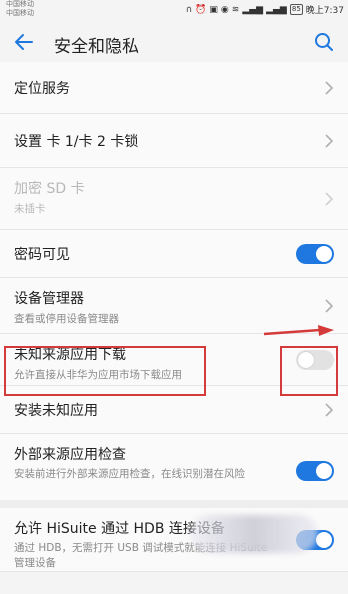 The height and width of the screenshot is (594, 348). What do you see at coordinates (309, 371) in the screenshot?
I see `highlight-box-toggle` at bounding box center [309, 371].